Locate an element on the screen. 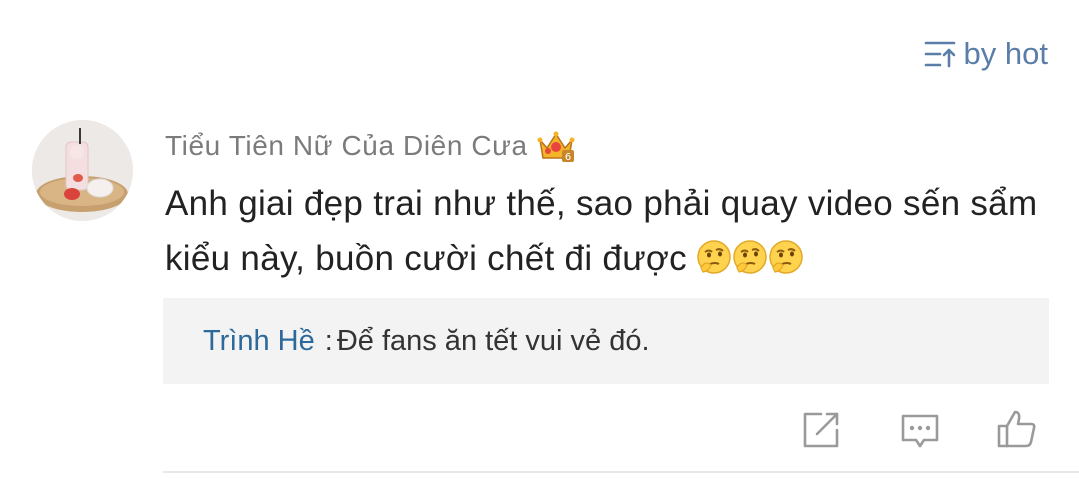 This screenshot has height=478, width=1079. reply-text: Để fans ăn tết vui vẻ đó. is located at coordinates (493, 340).